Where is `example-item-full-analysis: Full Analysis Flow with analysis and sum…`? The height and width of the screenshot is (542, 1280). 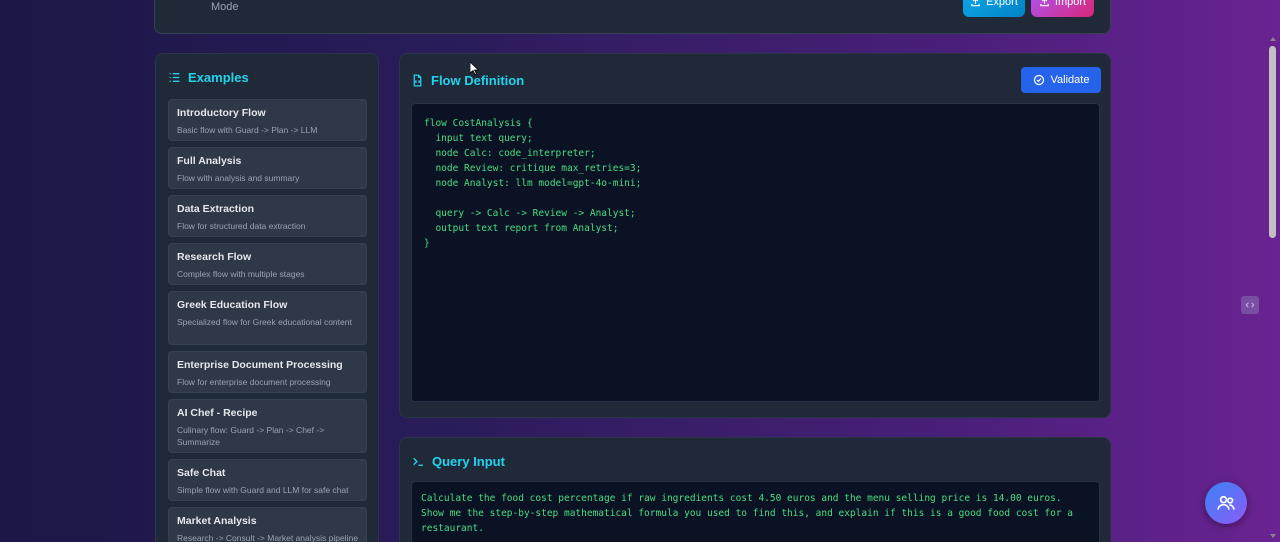
example-item-full-analysis: Full Analysis Flow with analysis and sum… is located at coordinates (267, 168).